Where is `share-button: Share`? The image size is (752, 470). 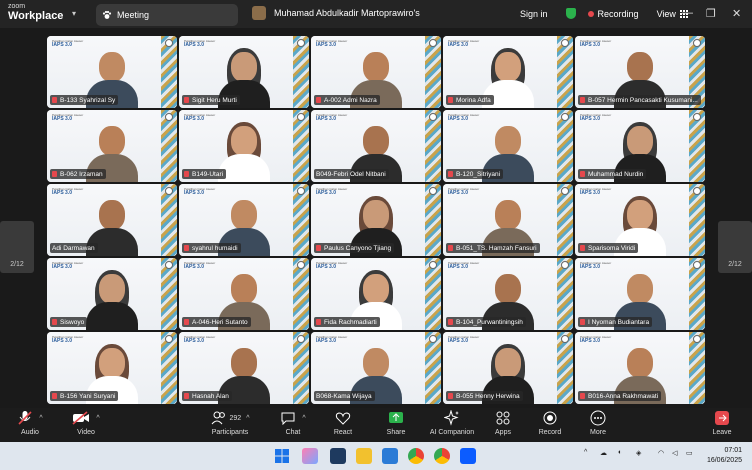 share-button: Share is located at coordinates (396, 423).